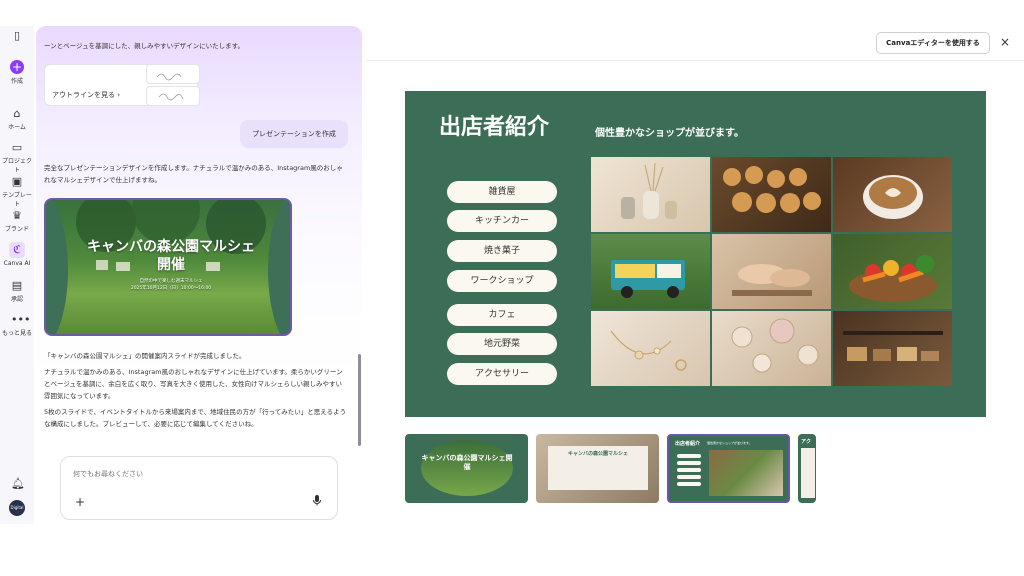 The height and width of the screenshot is (576, 1024). I want to click on rail-more-label: もっと見る, so click(16, 333).